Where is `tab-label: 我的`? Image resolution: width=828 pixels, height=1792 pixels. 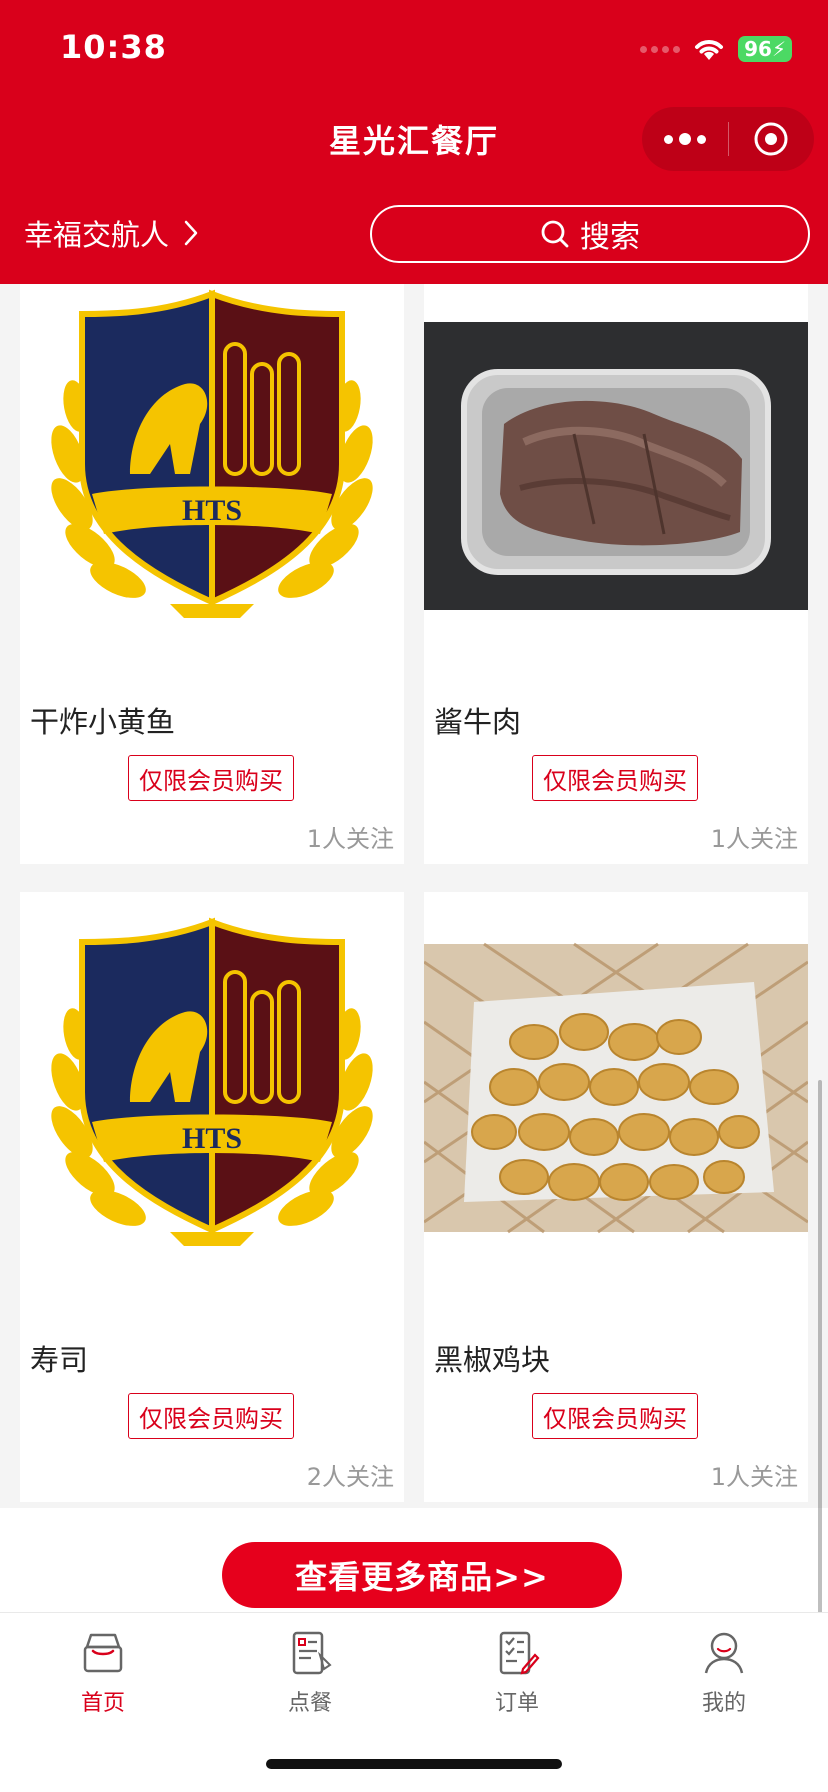 tab-label: 我的 is located at coordinates (723, 1703).